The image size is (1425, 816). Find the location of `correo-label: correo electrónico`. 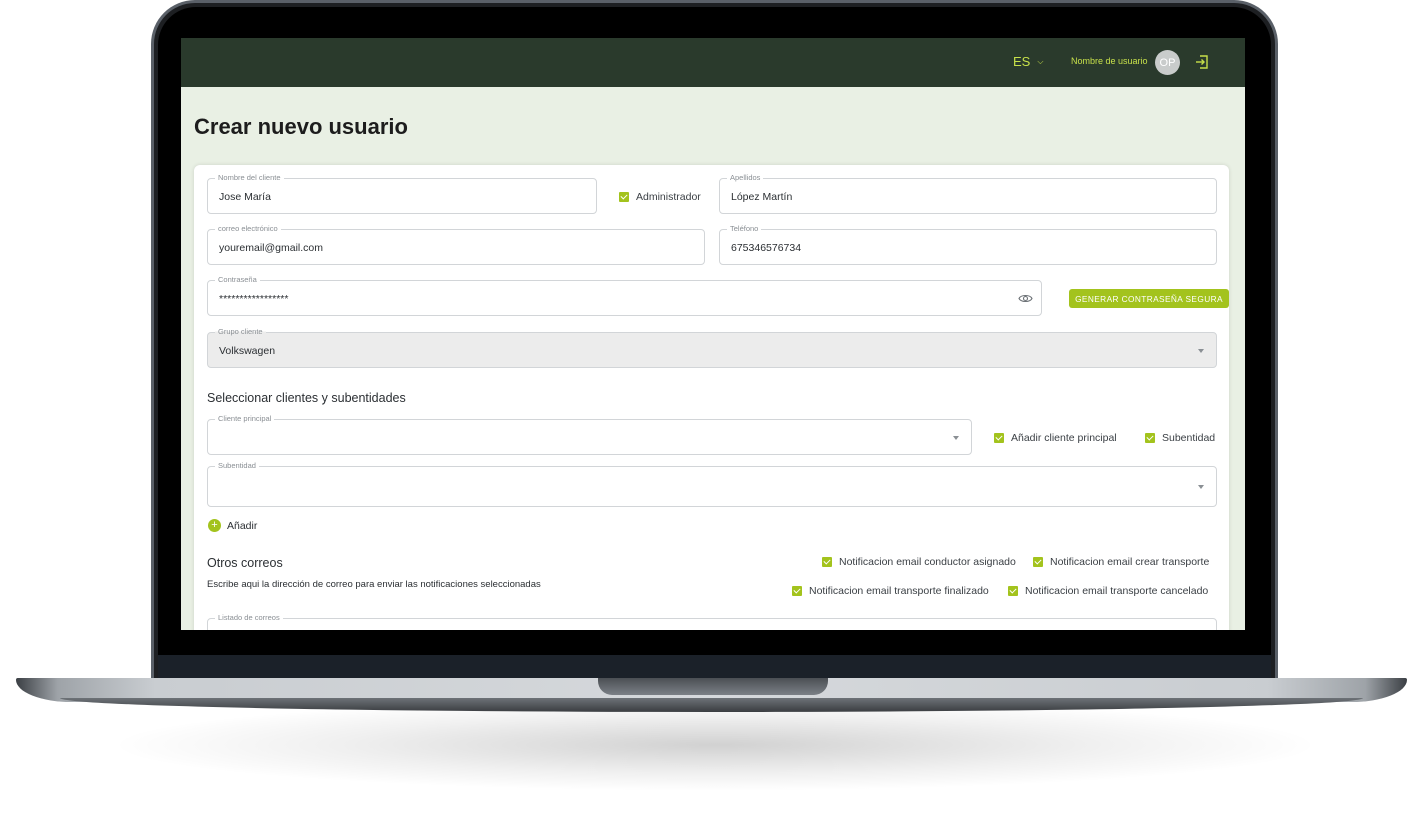

correo-label: correo electrónico is located at coordinates (248, 228).